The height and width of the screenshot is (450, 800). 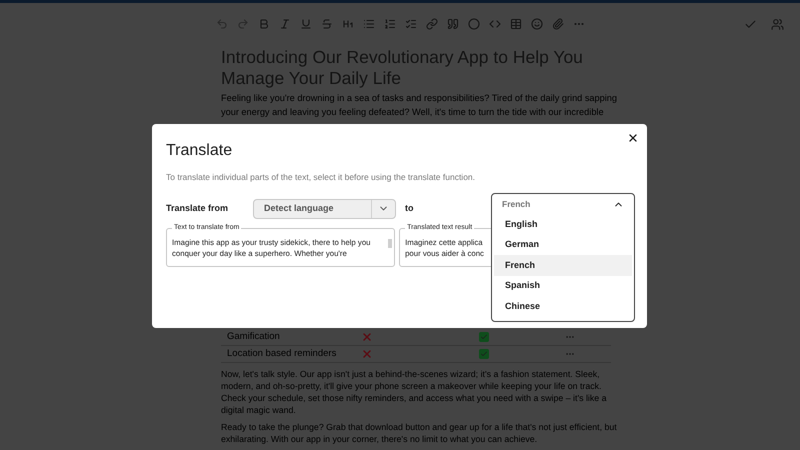 I want to click on body-paragraph: Now, let's talk style. Our app isn't just a behind-the-scenes wizard; it's a fashion statement. Sleek, modern, and oh-so-pretty, it'll give your phone screen a makeover while keeping your life on track. Check your schedule, set those nifty reminders, and access what you need with a swipe – it's like a digital magic wand., so click(x=414, y=392).